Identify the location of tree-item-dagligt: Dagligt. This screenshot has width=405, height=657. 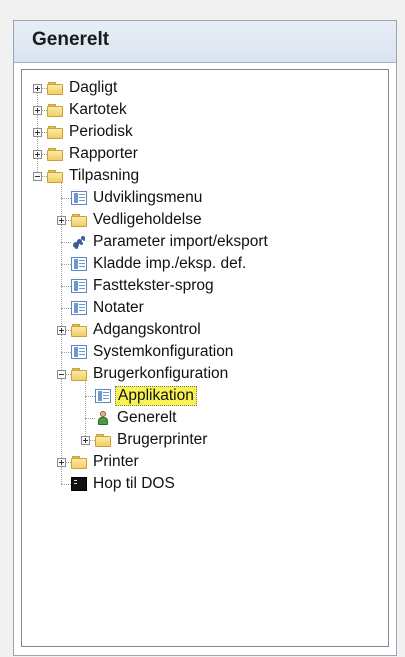
(205, 88).